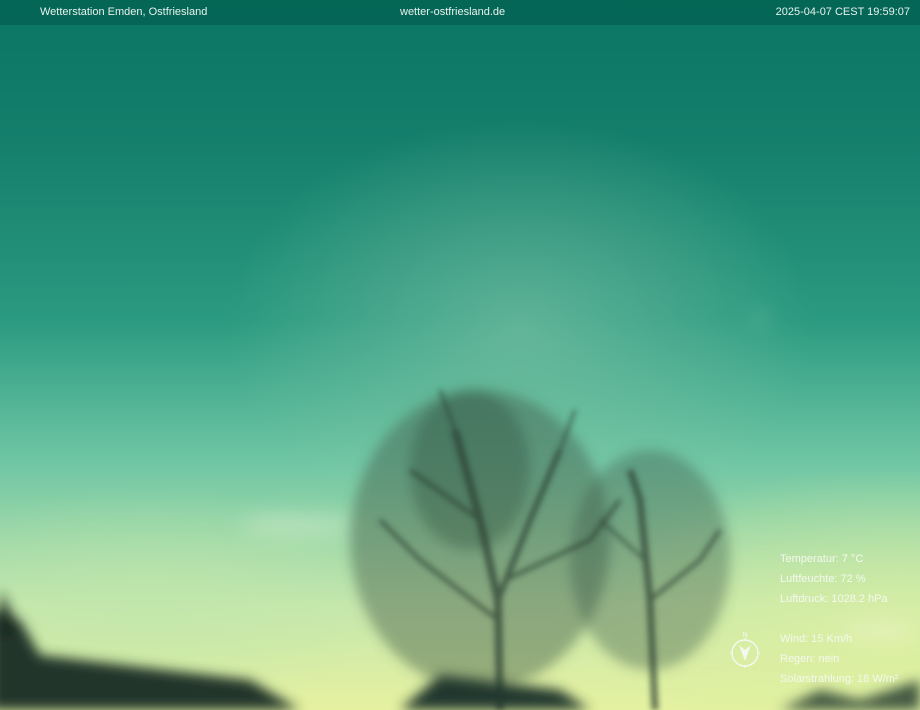  I want to click on wind-arrow-icon, so click(745, 653).